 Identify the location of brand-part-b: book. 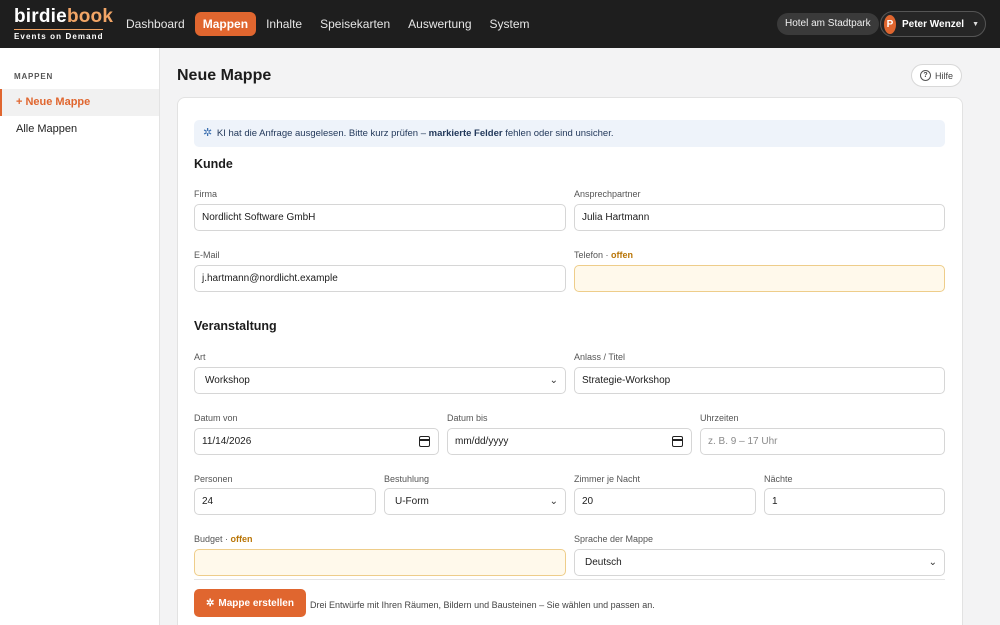
(90, 16).